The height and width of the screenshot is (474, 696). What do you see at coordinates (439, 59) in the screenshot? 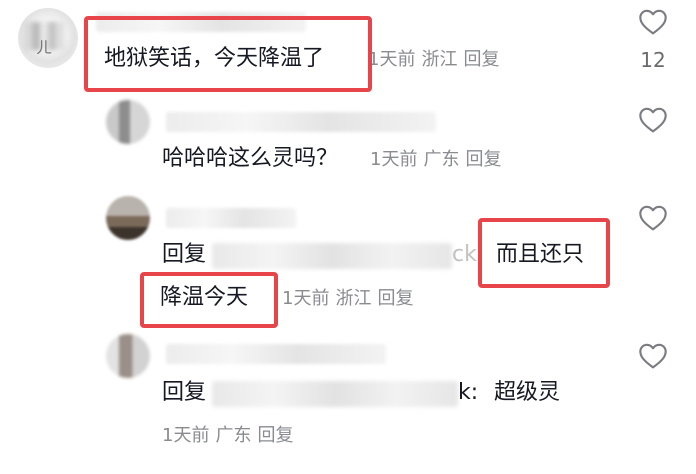
I see `comment-location: 浙江` at bounding box center [439, 59].